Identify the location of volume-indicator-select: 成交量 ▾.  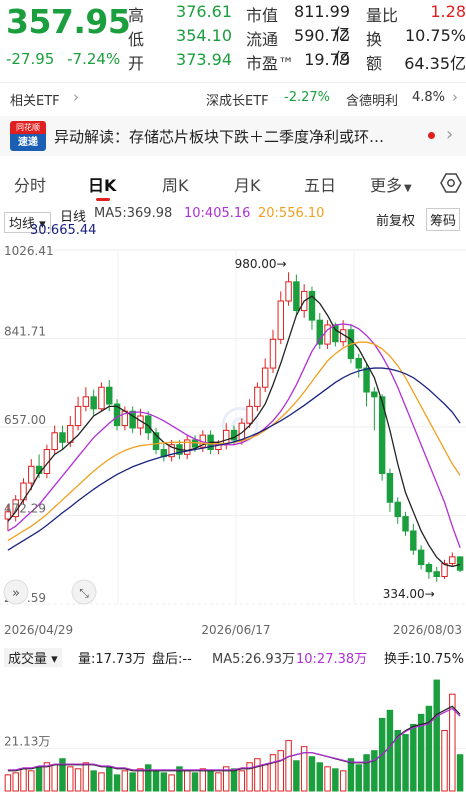
(33, 657).